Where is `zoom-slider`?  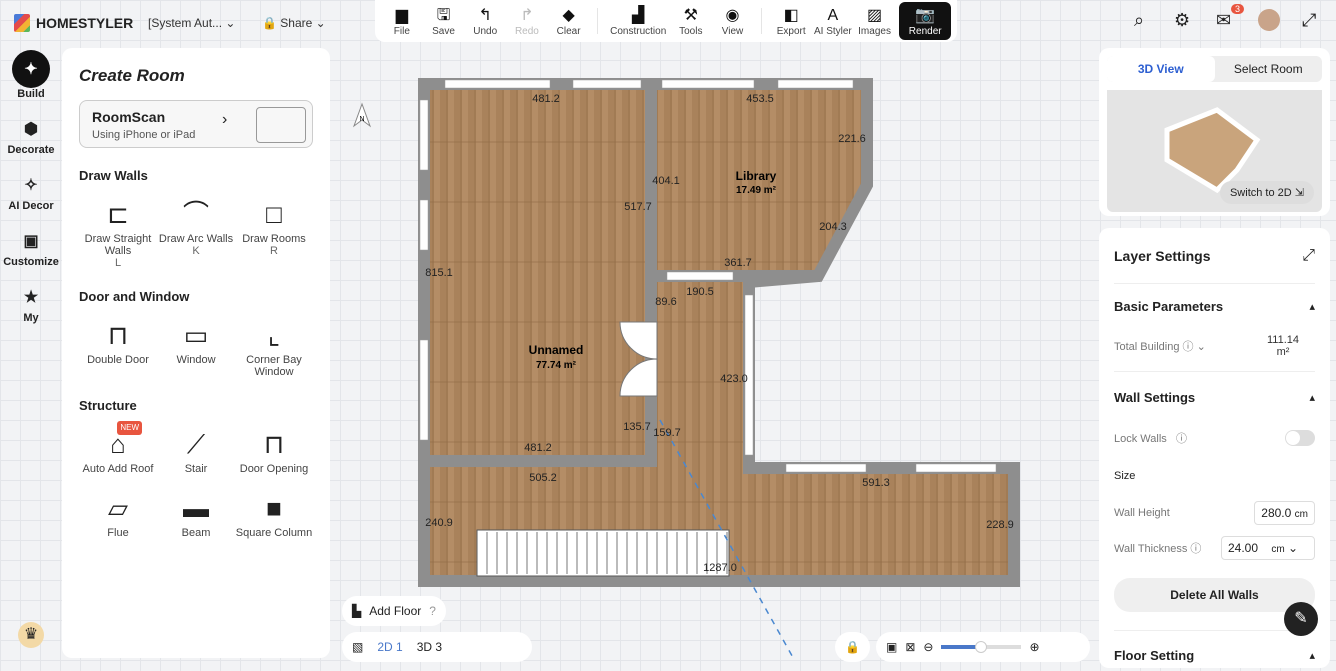
zoom-slider is located at coordinates (981, 647).